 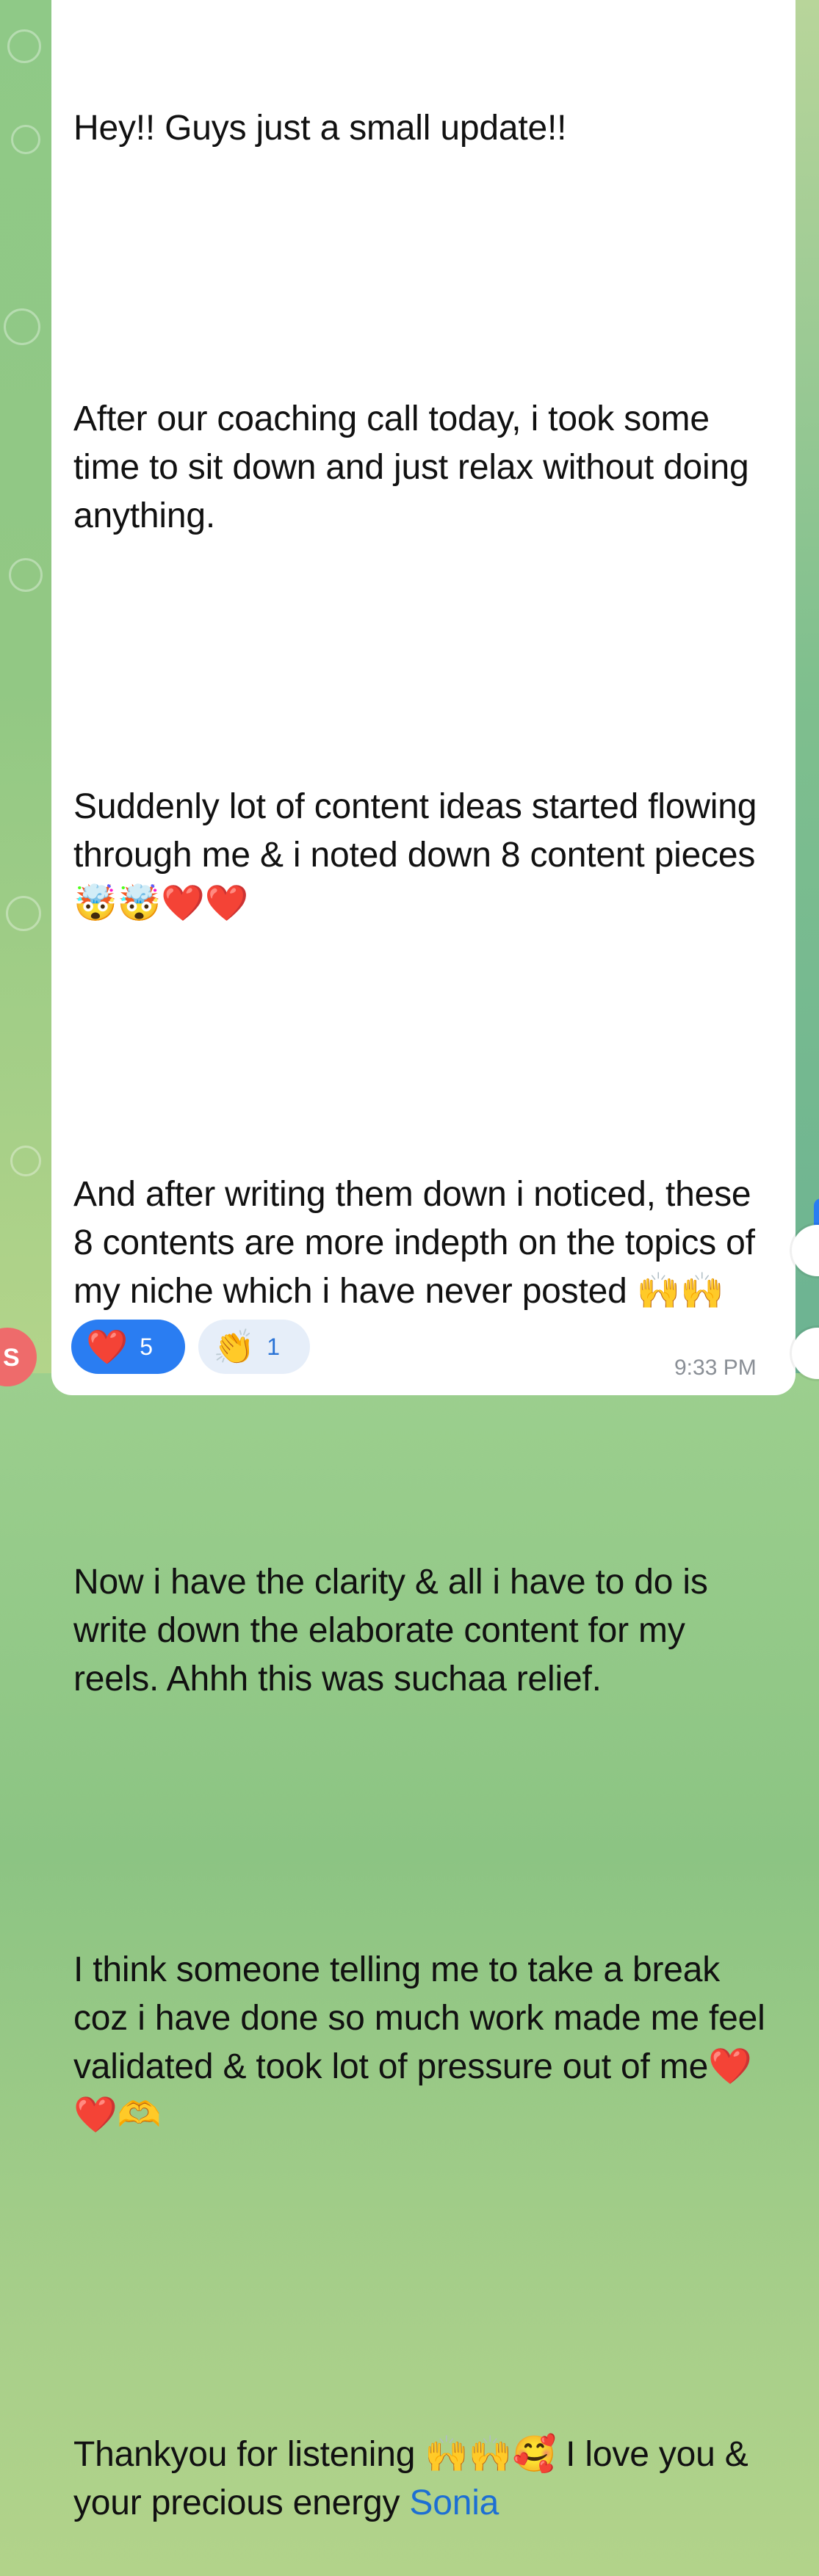 I want to click on heart-icon: ❤️, so click(x=108, y=1347).